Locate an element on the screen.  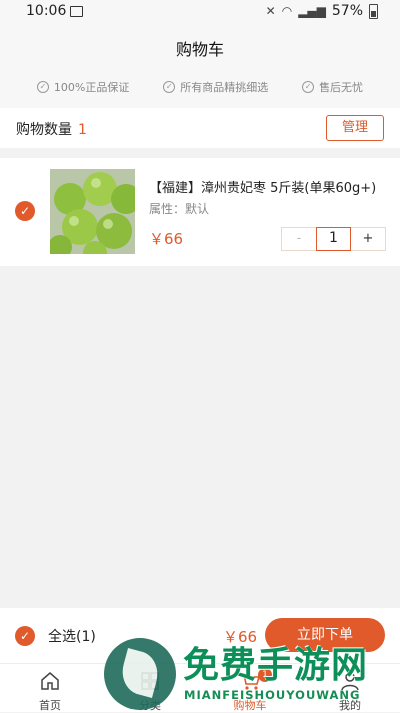
cart-badge: 1 is located at coordinates (265, 675).